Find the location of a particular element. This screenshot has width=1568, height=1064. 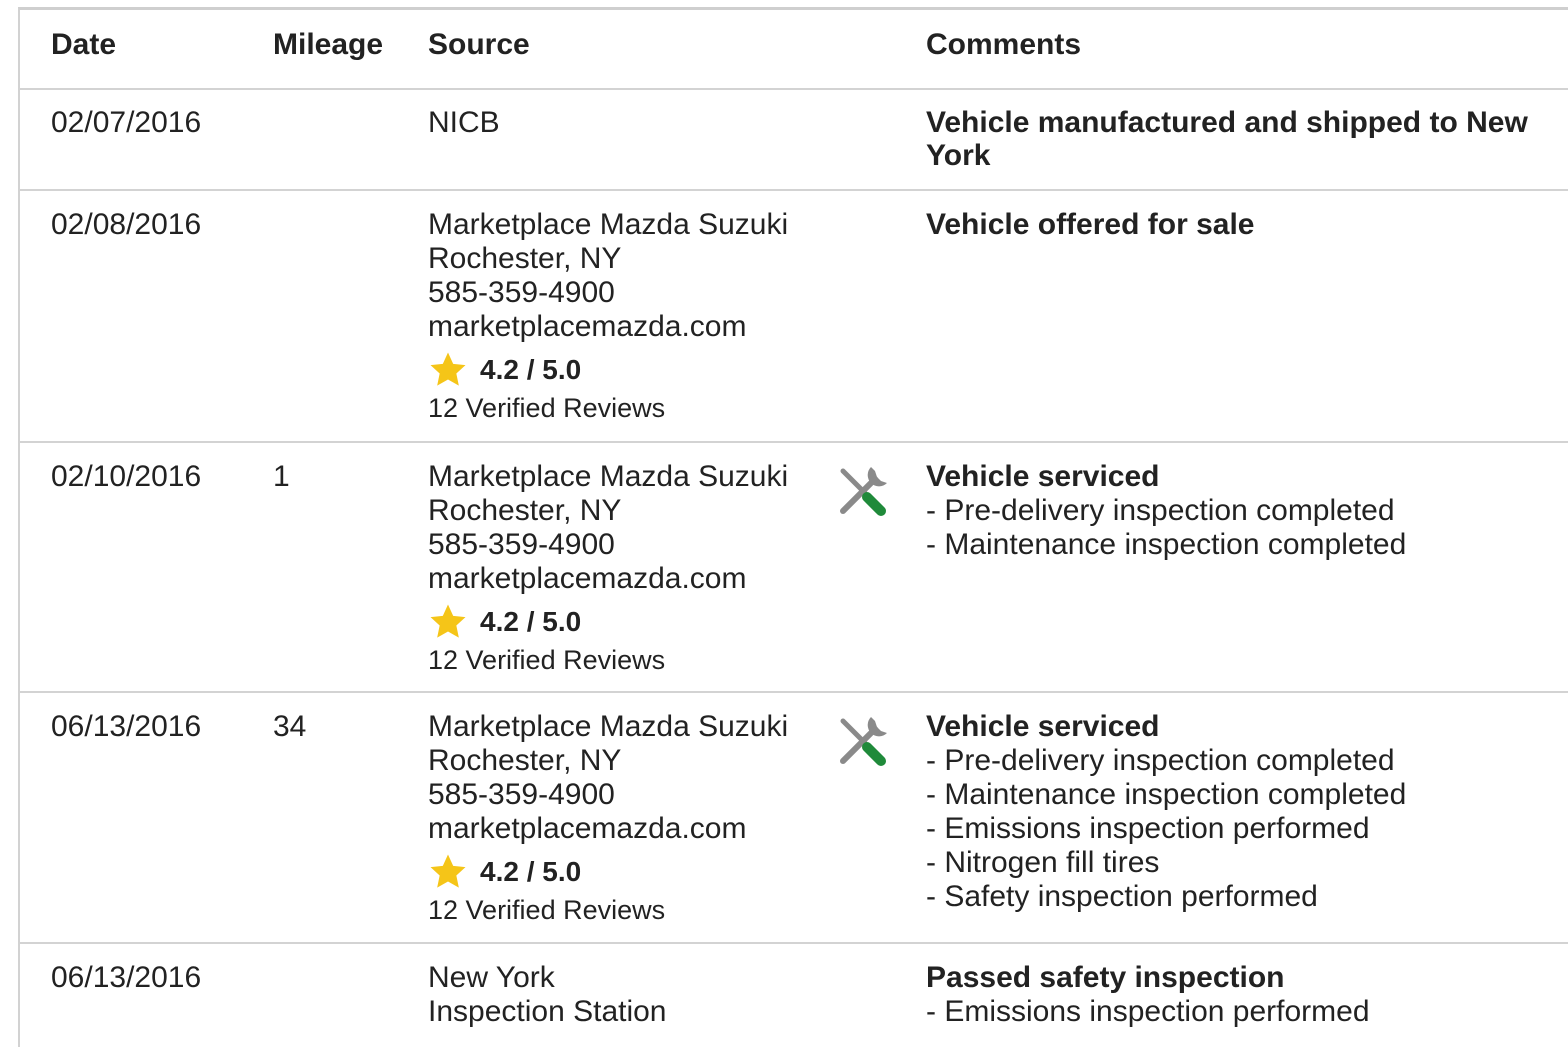

header-mileage: Mileage is located at coordinates (328, 44).